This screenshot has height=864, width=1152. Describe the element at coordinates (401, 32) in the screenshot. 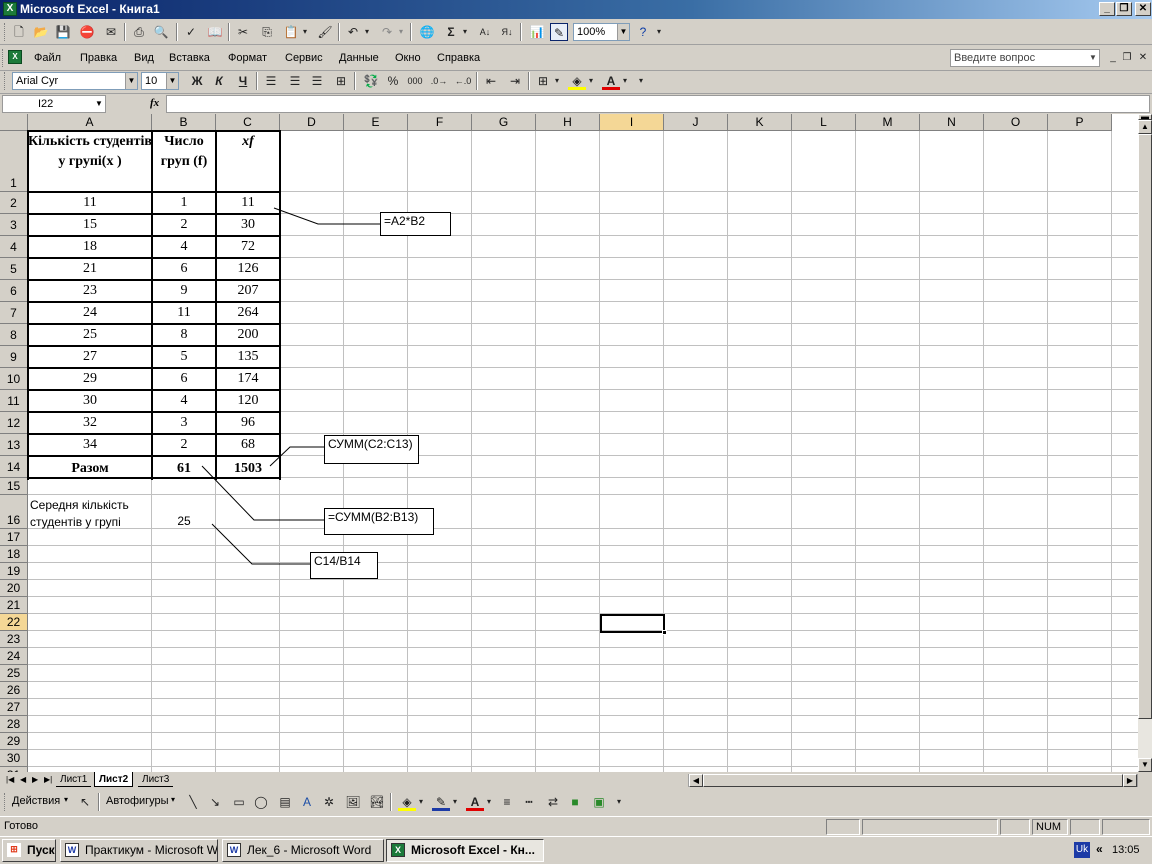

I see `redo-dropdown-icon: ▾` at that location.